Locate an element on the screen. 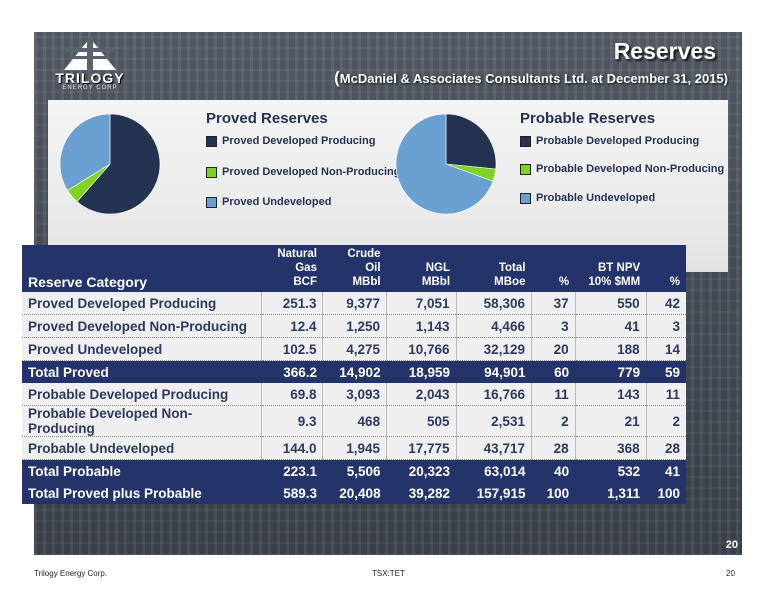 The image size is (776, 600). row-value: 366.2 is located at coordinates (292, 371).